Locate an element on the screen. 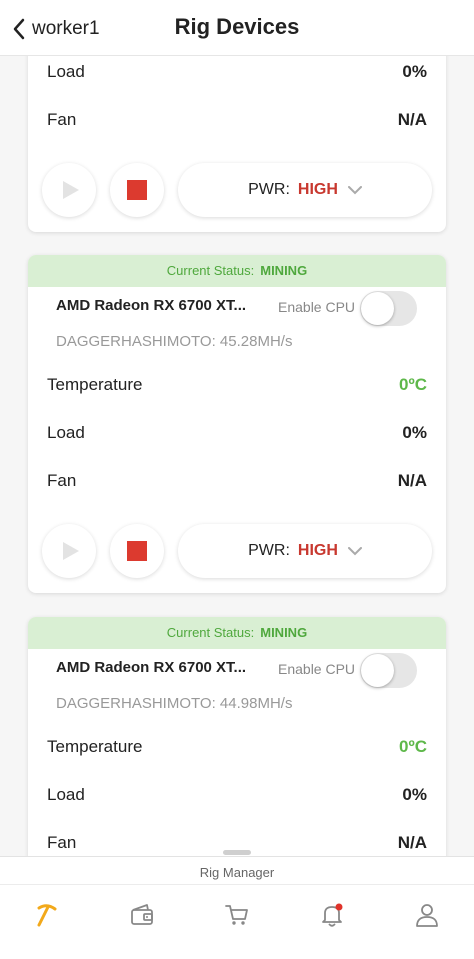 The height and width of the screenshot is (959, 474). page-title: Rig Devices is located at coordinates (237, 26).